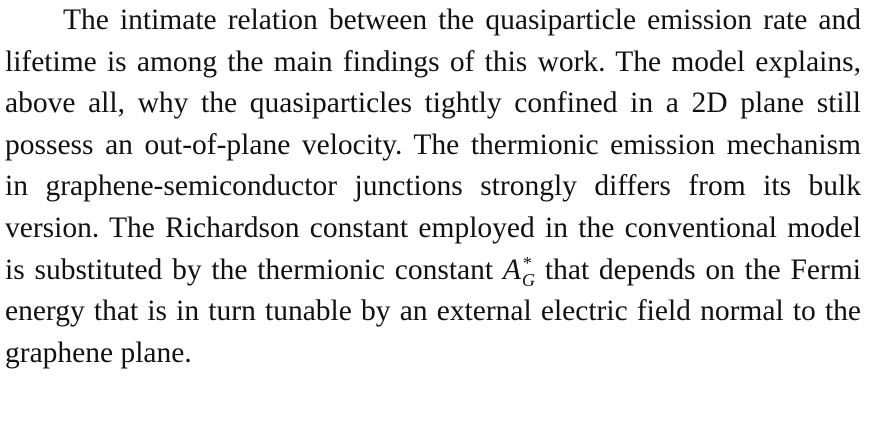 This screenshot has width=882, height=428. I want to click on math-base: A, so click(511, 269).